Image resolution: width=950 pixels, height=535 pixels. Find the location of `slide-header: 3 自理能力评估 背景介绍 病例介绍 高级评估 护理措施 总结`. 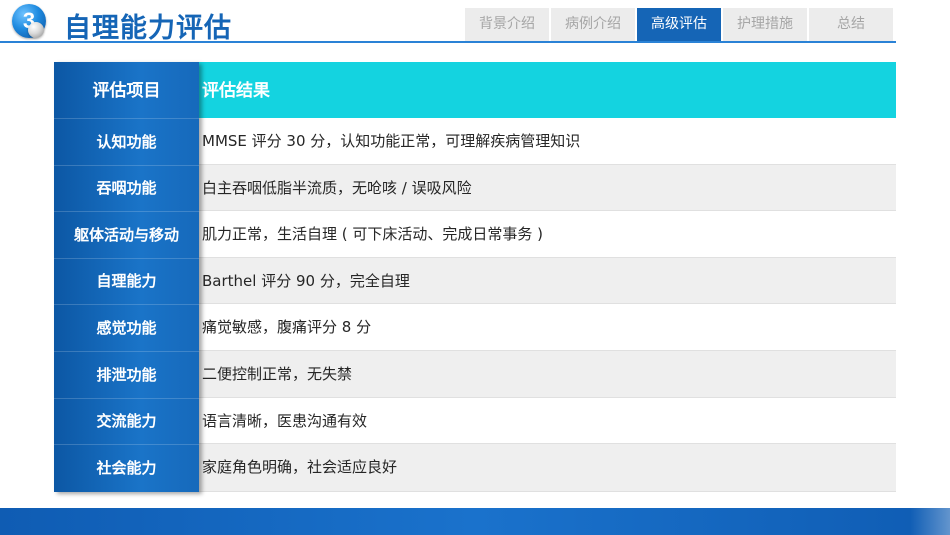

slide-header: 3 自理能力评估 背景介绍 病例介绍 高级评估 护理措施 总结 is located at coordinates (475, 22).